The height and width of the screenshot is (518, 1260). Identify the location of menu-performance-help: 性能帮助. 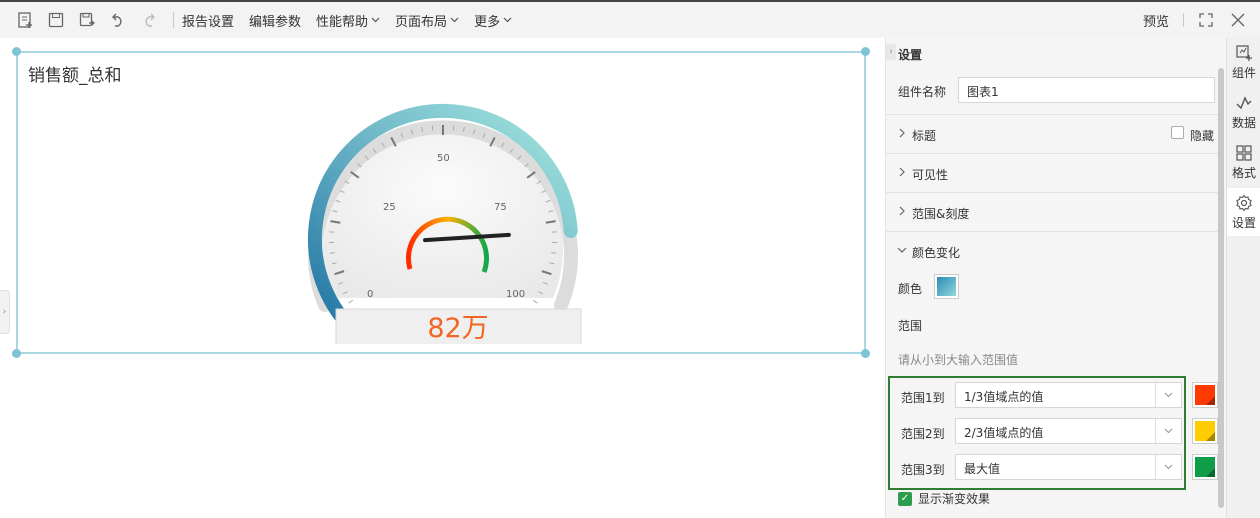
(348, 20).